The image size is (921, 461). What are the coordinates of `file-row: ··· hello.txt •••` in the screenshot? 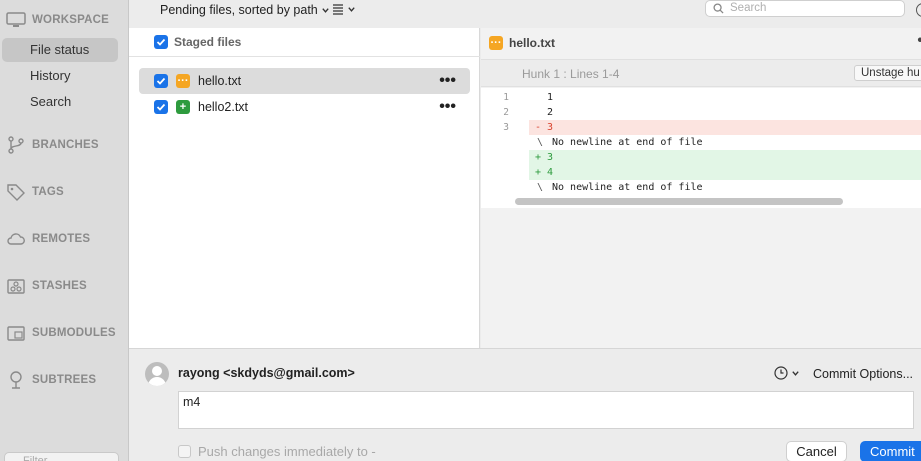 It's located at (304, 81).